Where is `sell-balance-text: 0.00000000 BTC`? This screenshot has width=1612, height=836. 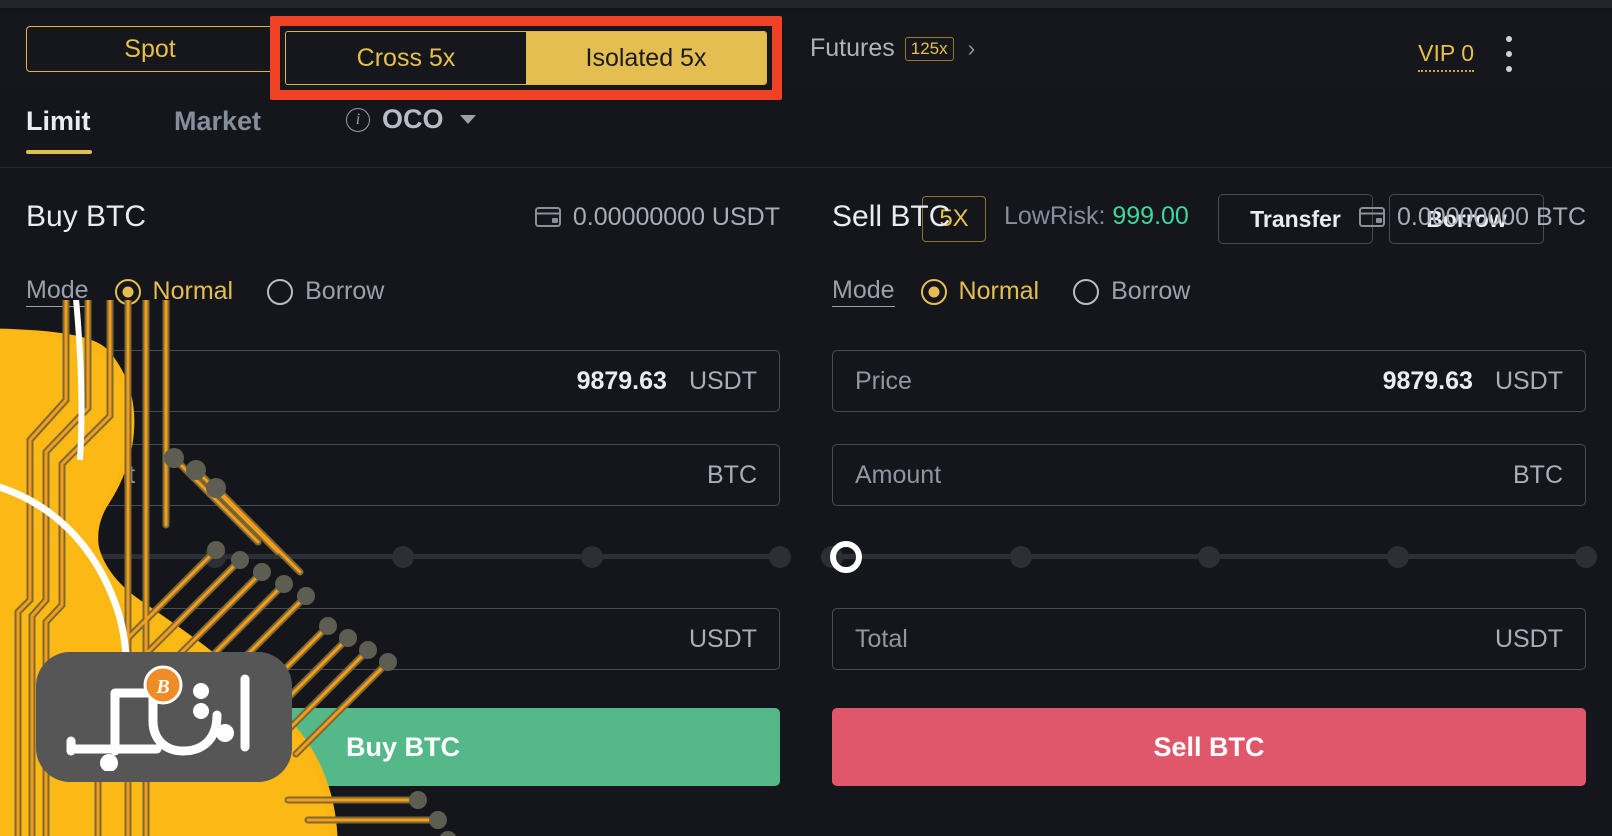 sell-balance-text: 0.00000000 BTC is located at coordinates (1491, 216).